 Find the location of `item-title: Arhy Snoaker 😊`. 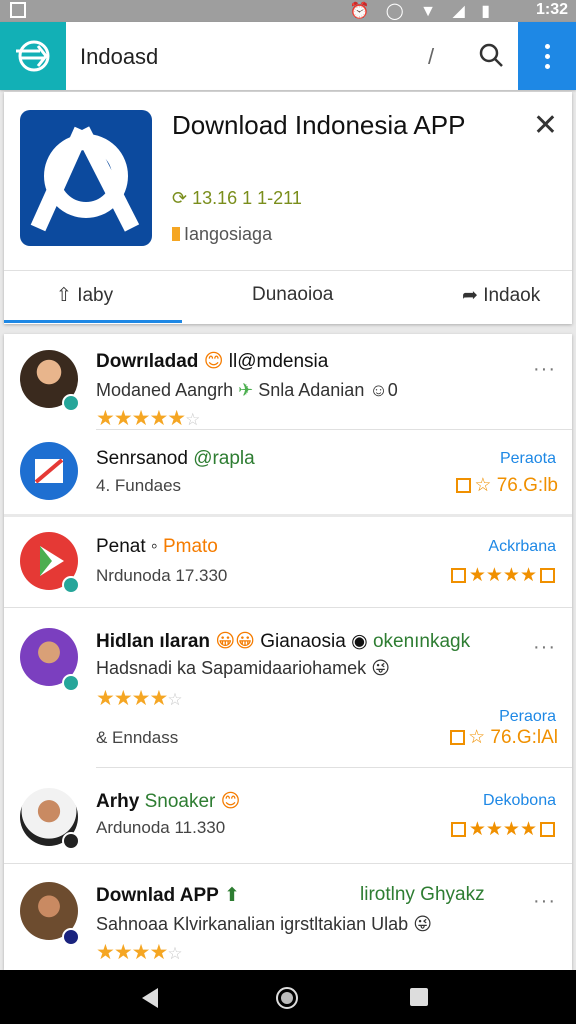

item-title: Arhy Snoaker 😊 is located at coordinates (168, 801).